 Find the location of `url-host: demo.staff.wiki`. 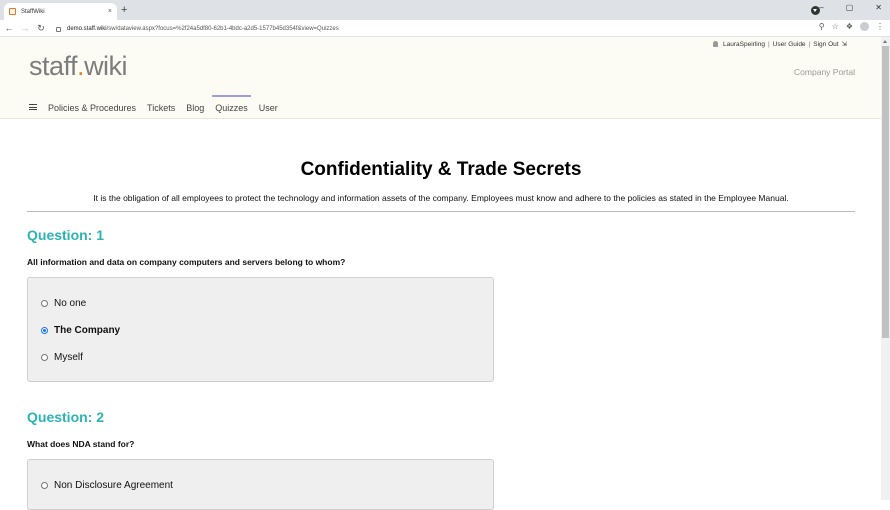

url-host: demo.staff.wiki is located at coordinates (87, 29).